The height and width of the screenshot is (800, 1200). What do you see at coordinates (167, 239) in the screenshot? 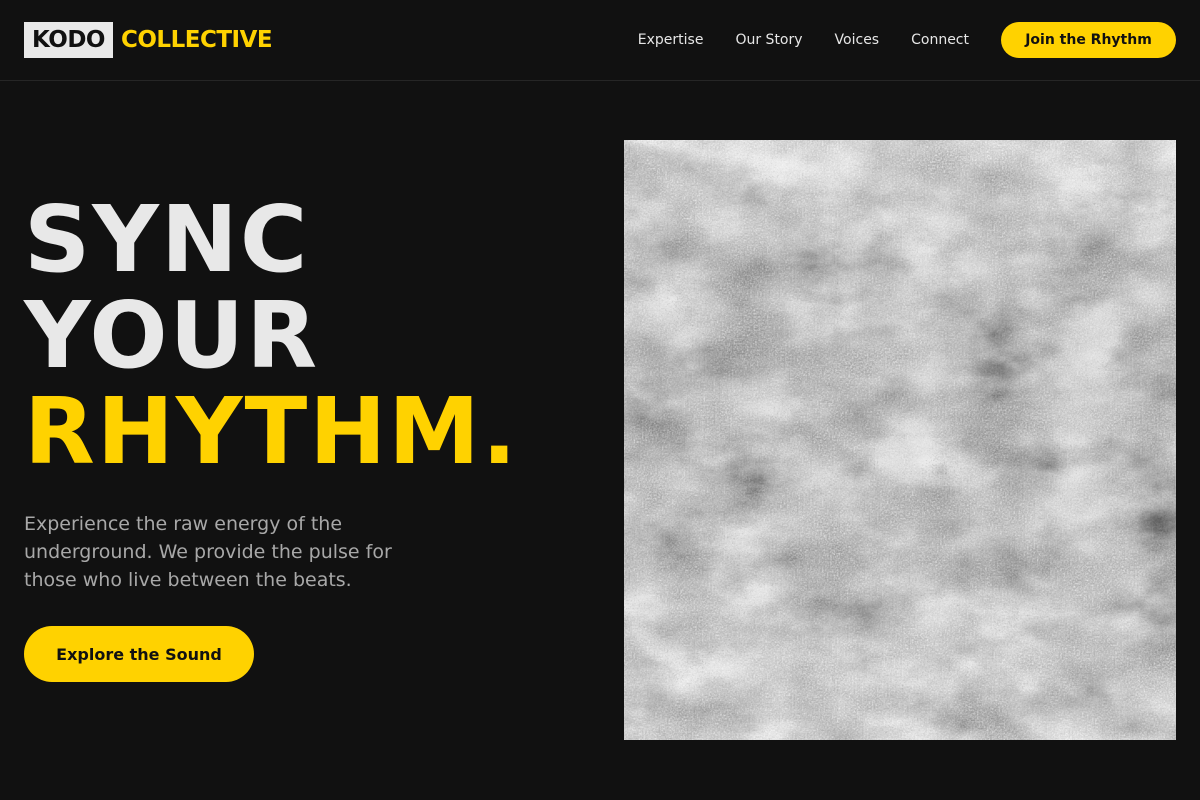
I see `hero-headline-line-1: SYNC` at bounding box center [167, 239].